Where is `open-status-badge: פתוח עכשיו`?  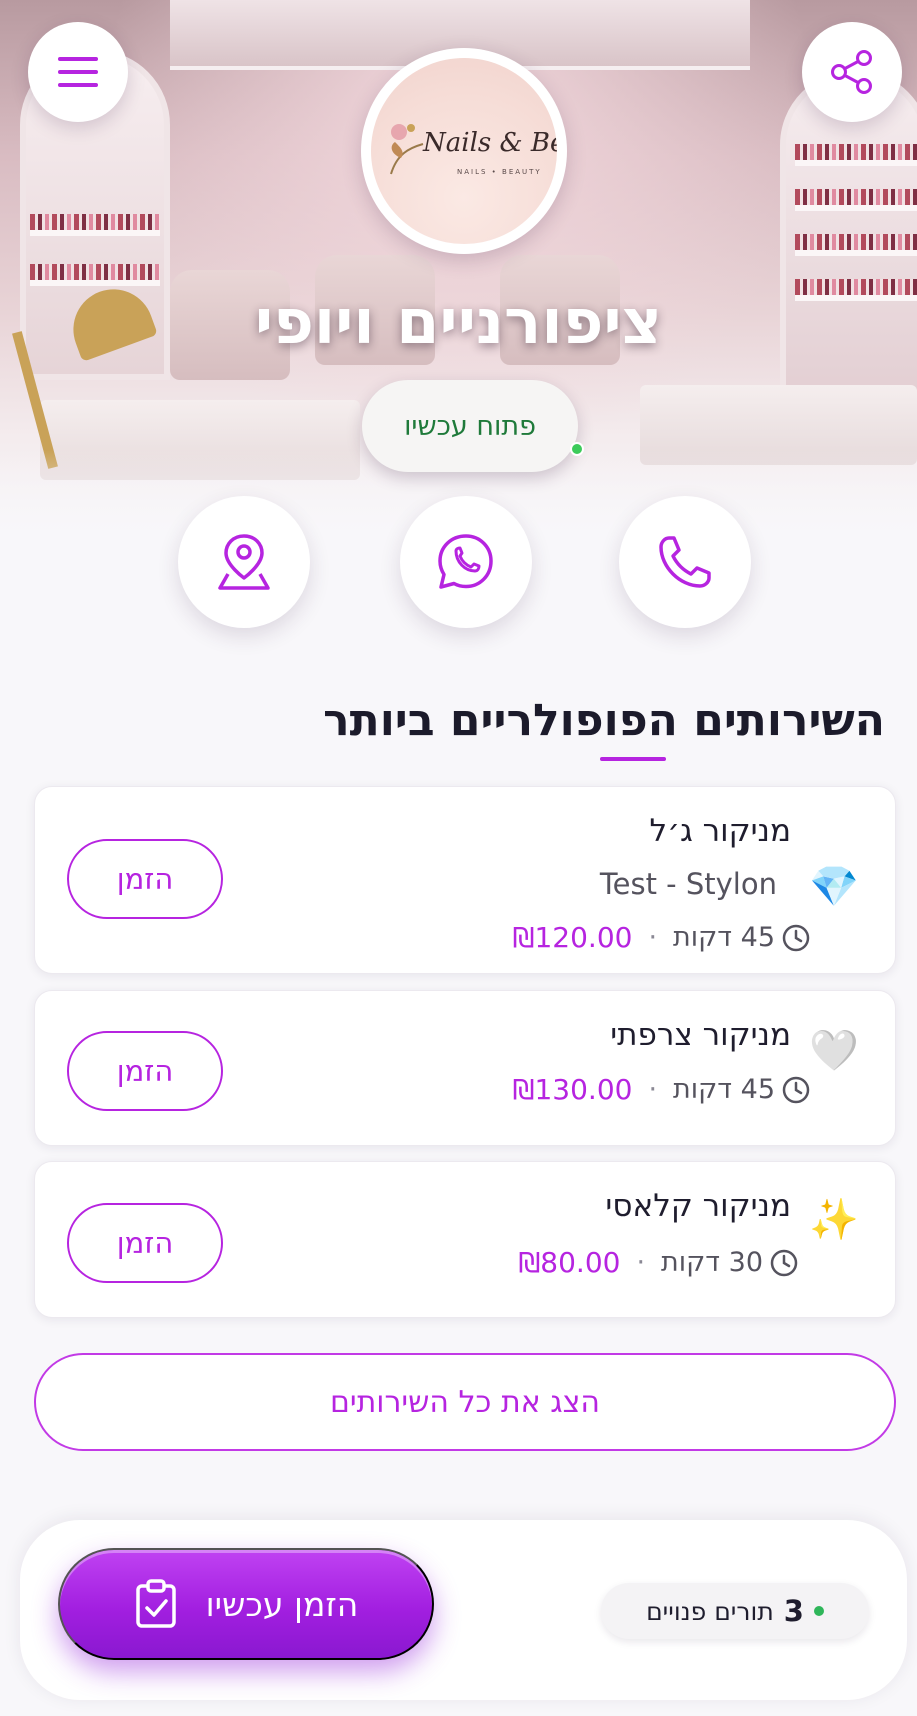
open-status-badge: פתוח עכשיו is located at coordinates (470, 426).